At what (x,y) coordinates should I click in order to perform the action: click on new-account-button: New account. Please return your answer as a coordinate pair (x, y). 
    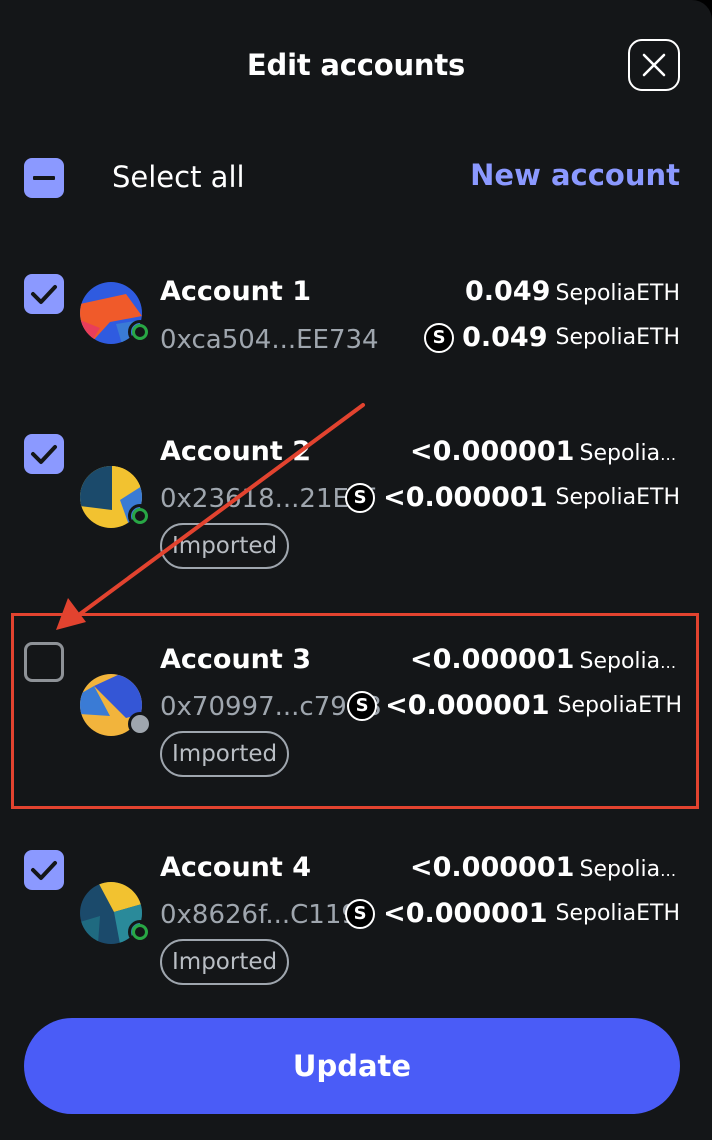
    Looking at the image, I should click on (575, 175).